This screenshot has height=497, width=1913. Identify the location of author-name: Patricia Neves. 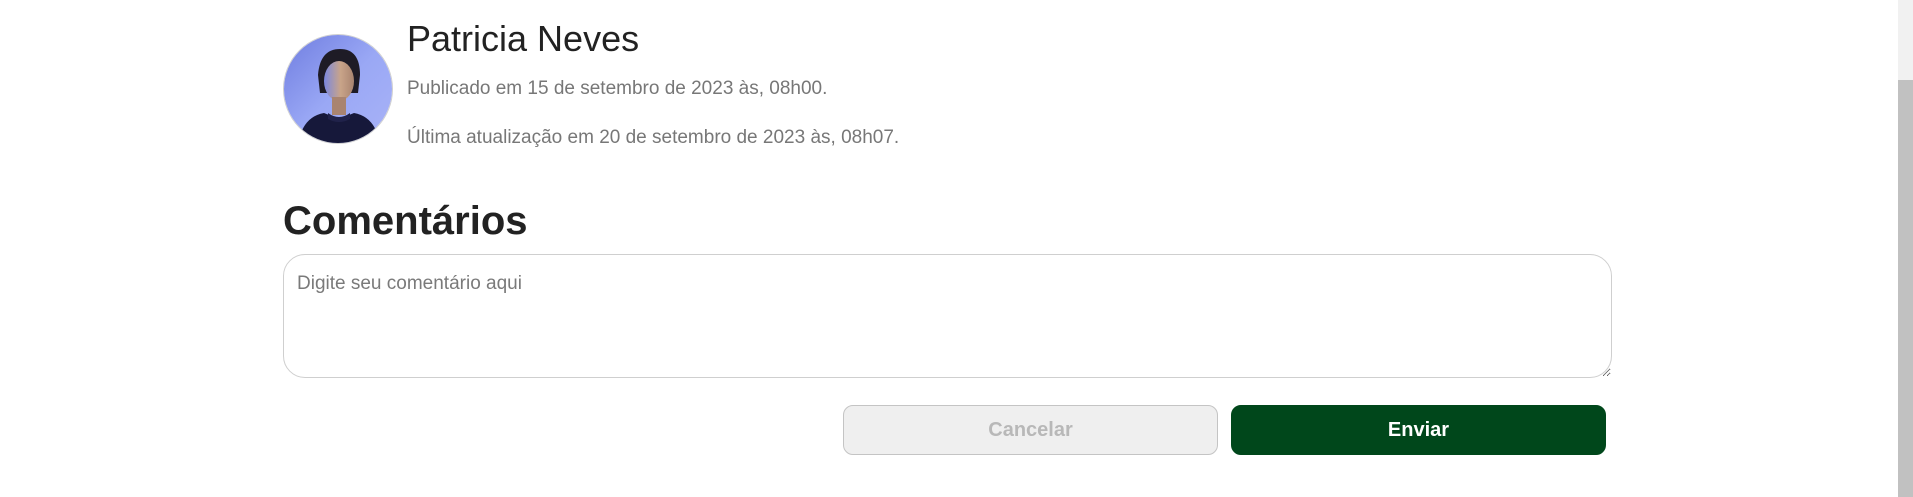
(523, 38).